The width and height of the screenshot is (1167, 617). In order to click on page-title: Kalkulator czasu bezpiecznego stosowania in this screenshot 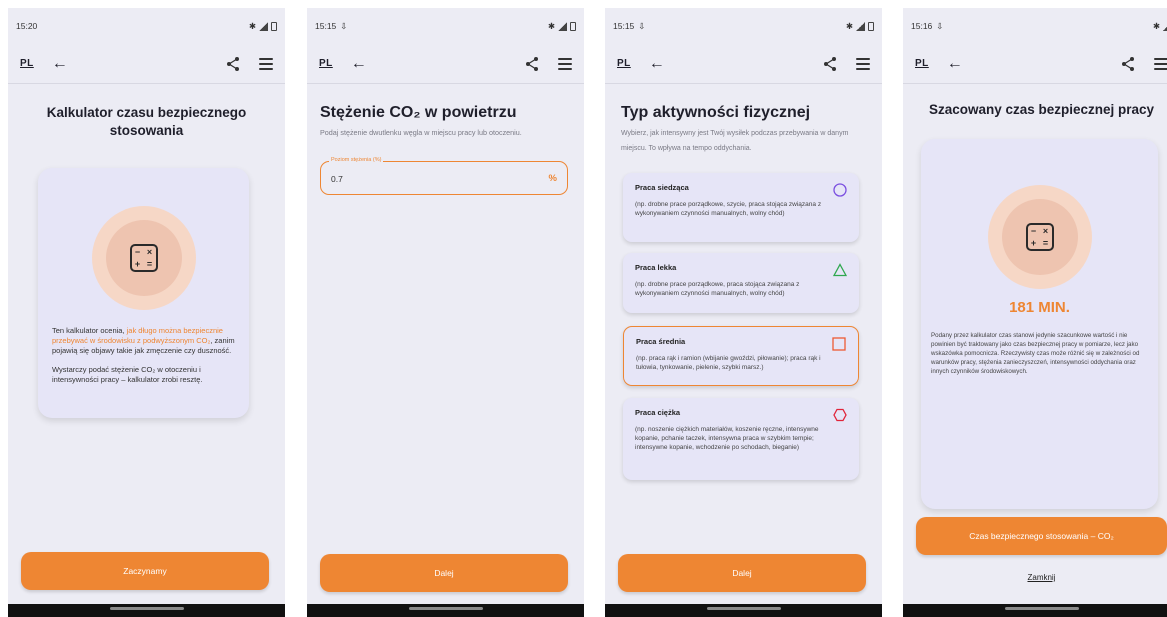, I will do `click(146, 121)`.